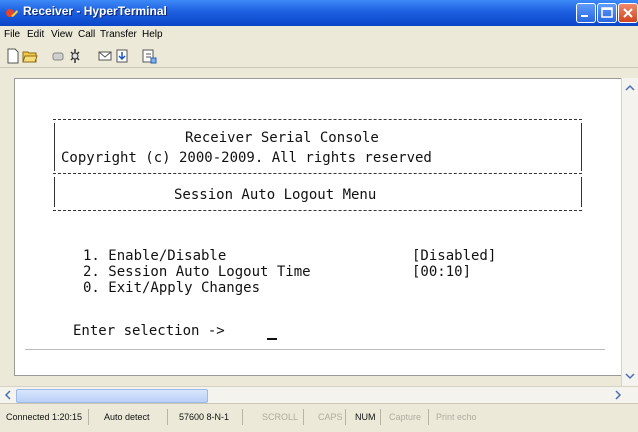 This screenshot has height=432, width=638. Describe the element at coordinates (319, 13) in the screenshot. I see `title-bar: Receiver - HyperTerminal` at that location.